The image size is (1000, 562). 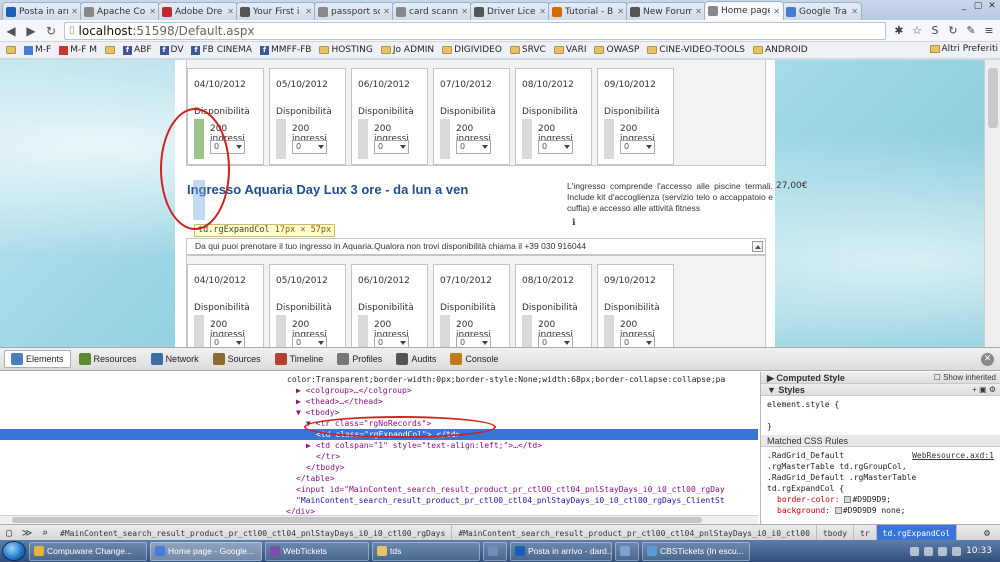 What do you see at coordinates (696, 50) in the screenshot?
I see `bookmark-item: CINE-VIDEO-TOOLS` at bounding box center [696, 50].